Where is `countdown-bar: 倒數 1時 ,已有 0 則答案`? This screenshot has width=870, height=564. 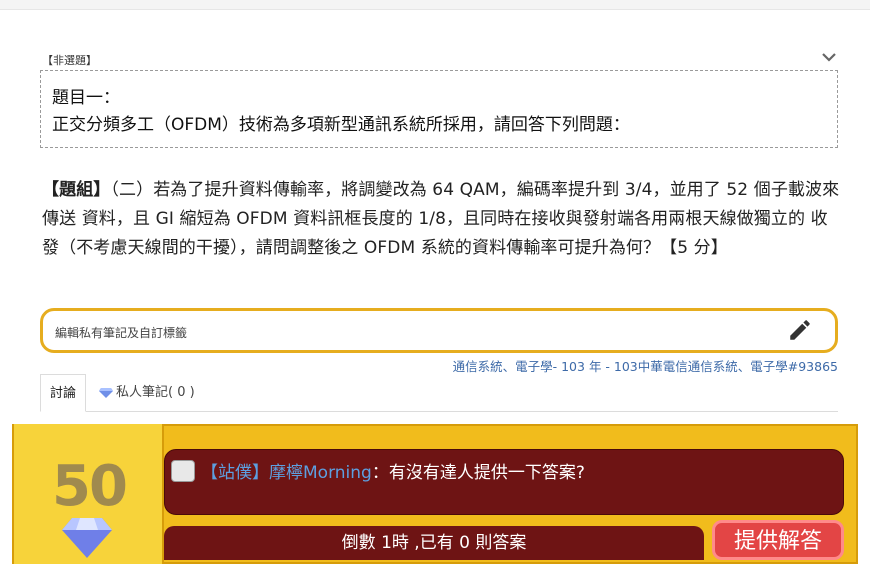 countdown-bar: 倒數 1時 ,已有 0 則答案 is located at coordinates (434, 543).